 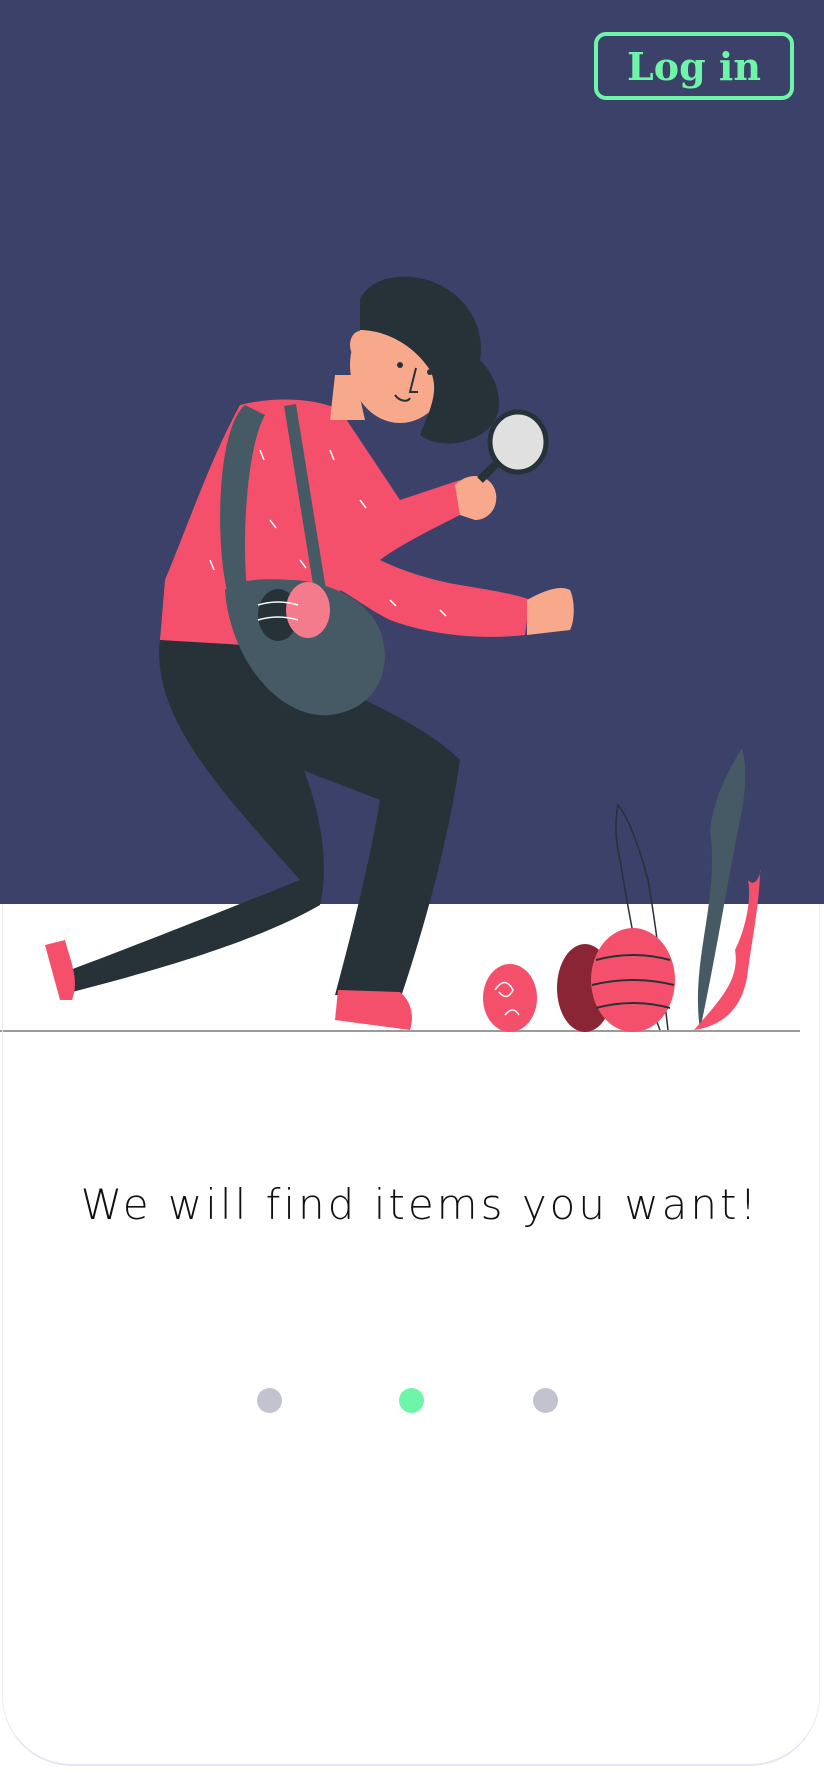 I want to click on login-button: Log in, so click(x=694, y=66).